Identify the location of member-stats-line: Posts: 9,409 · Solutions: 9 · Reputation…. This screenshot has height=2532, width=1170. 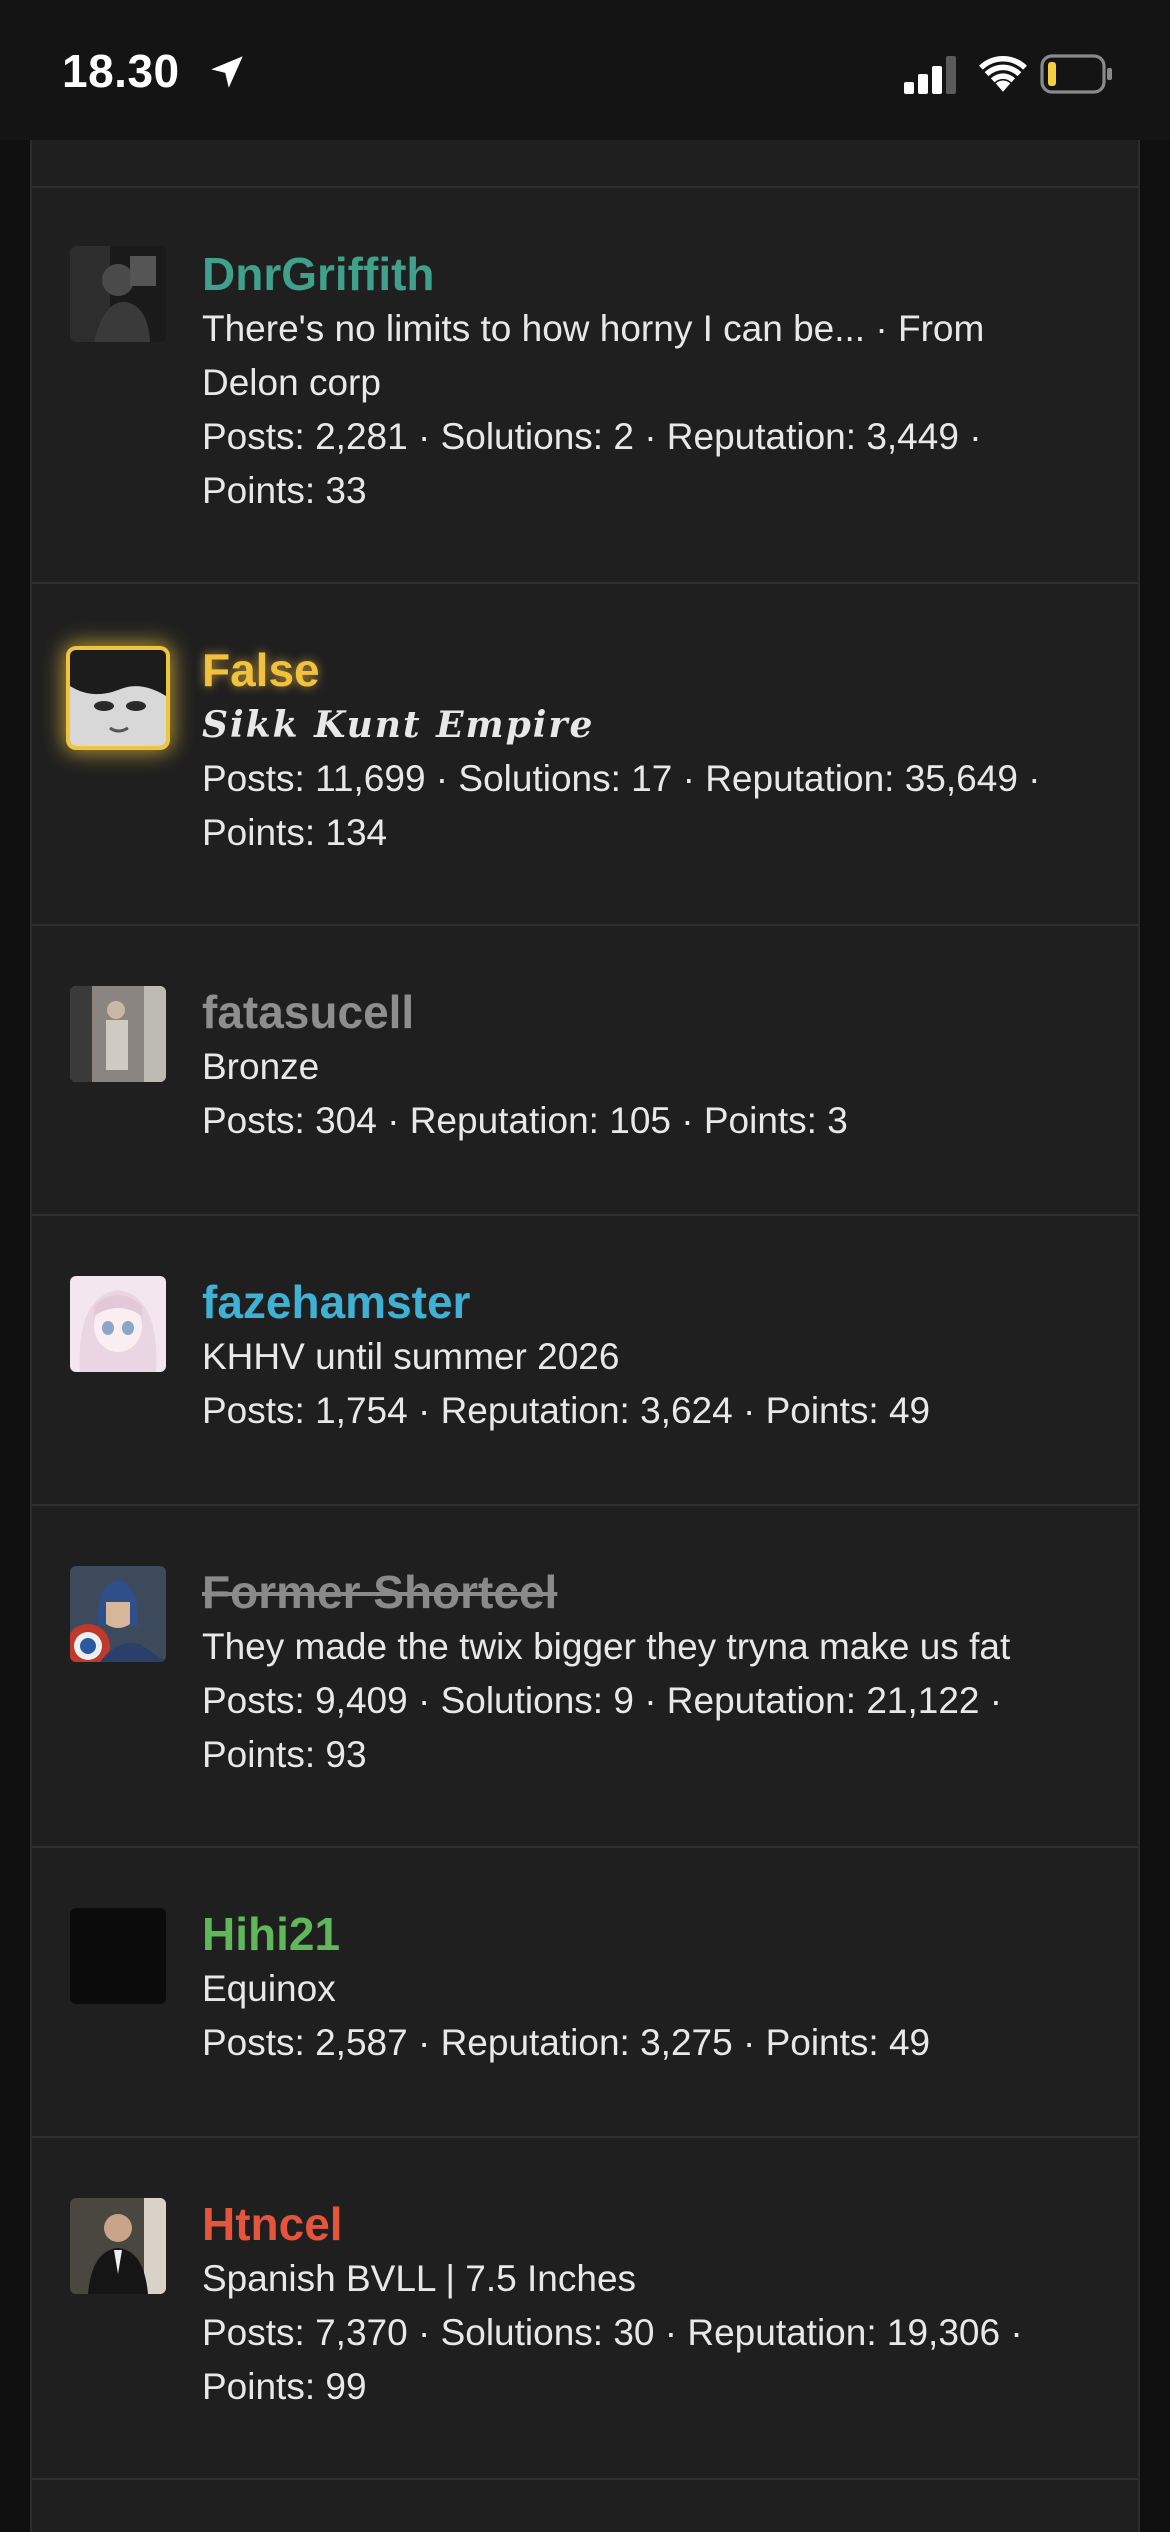
(602, 1700).